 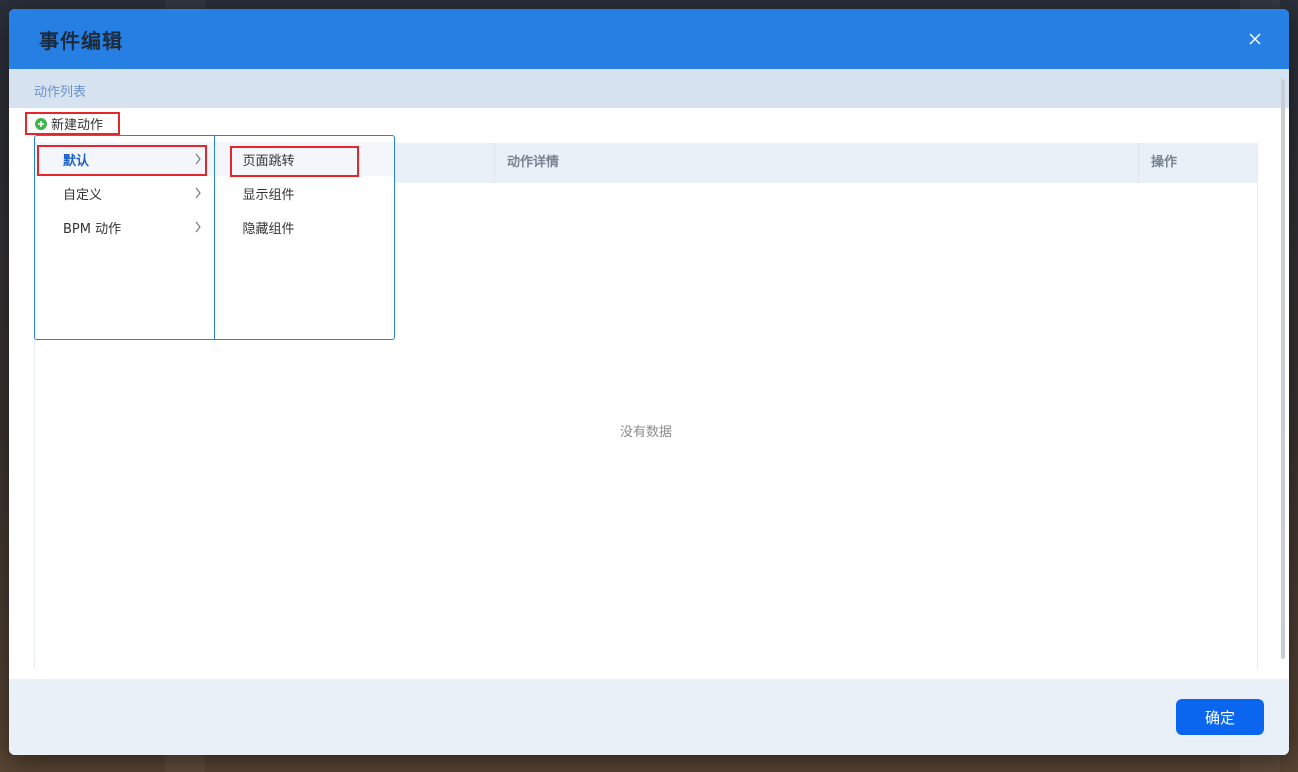 What do you see at coordinates (76, 161) in the screenshot?
I see `cascader-item-label: 默认` at bounding box center [76, 161].